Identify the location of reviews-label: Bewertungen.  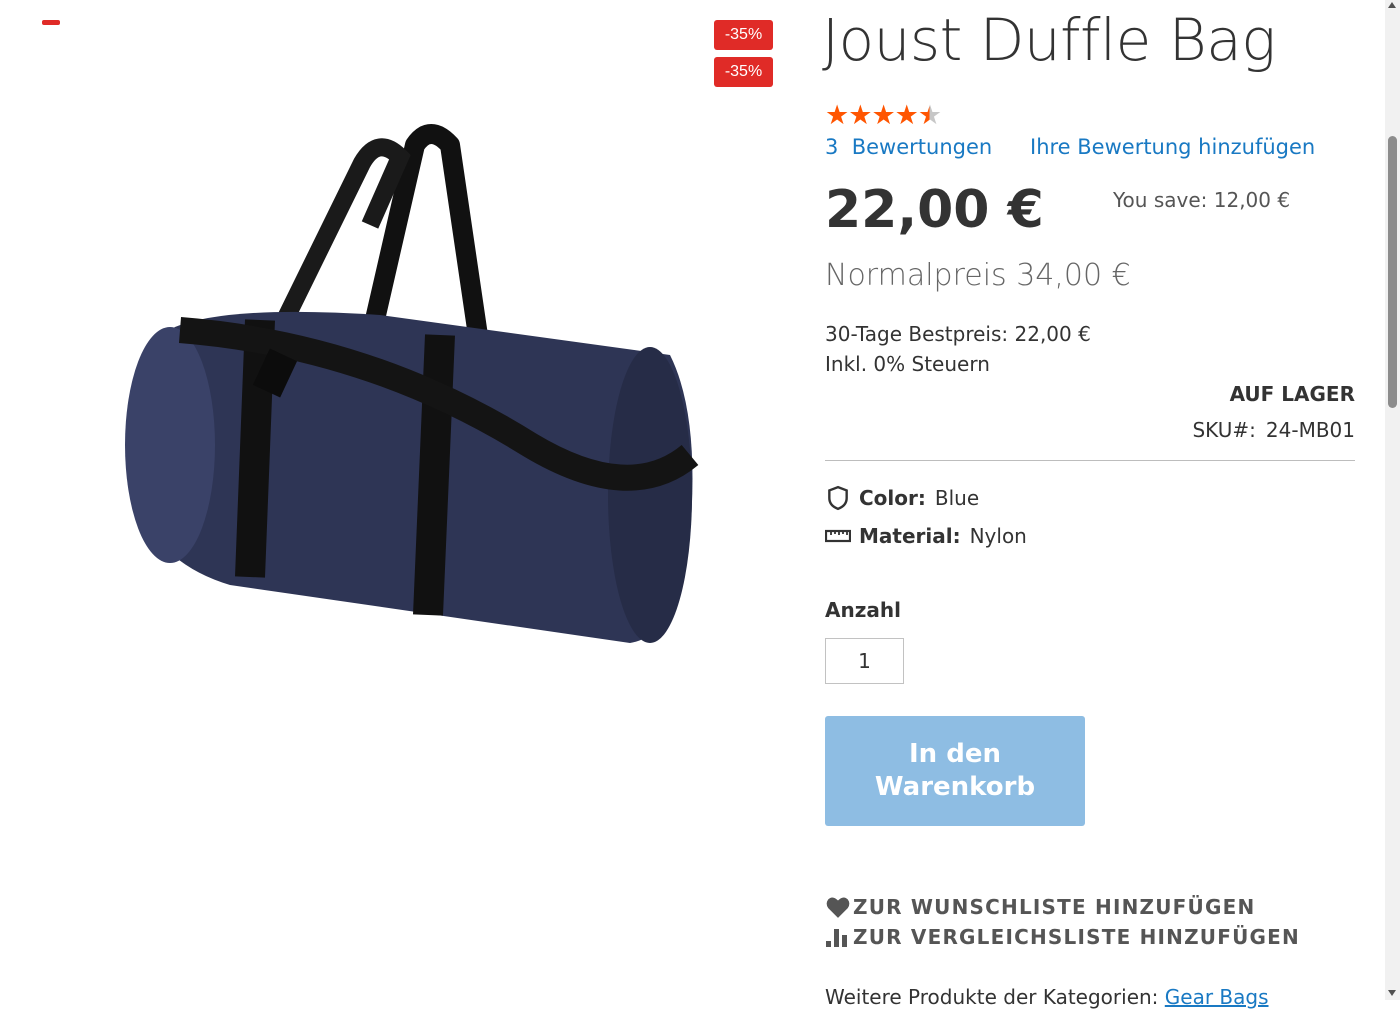
(922, 147).